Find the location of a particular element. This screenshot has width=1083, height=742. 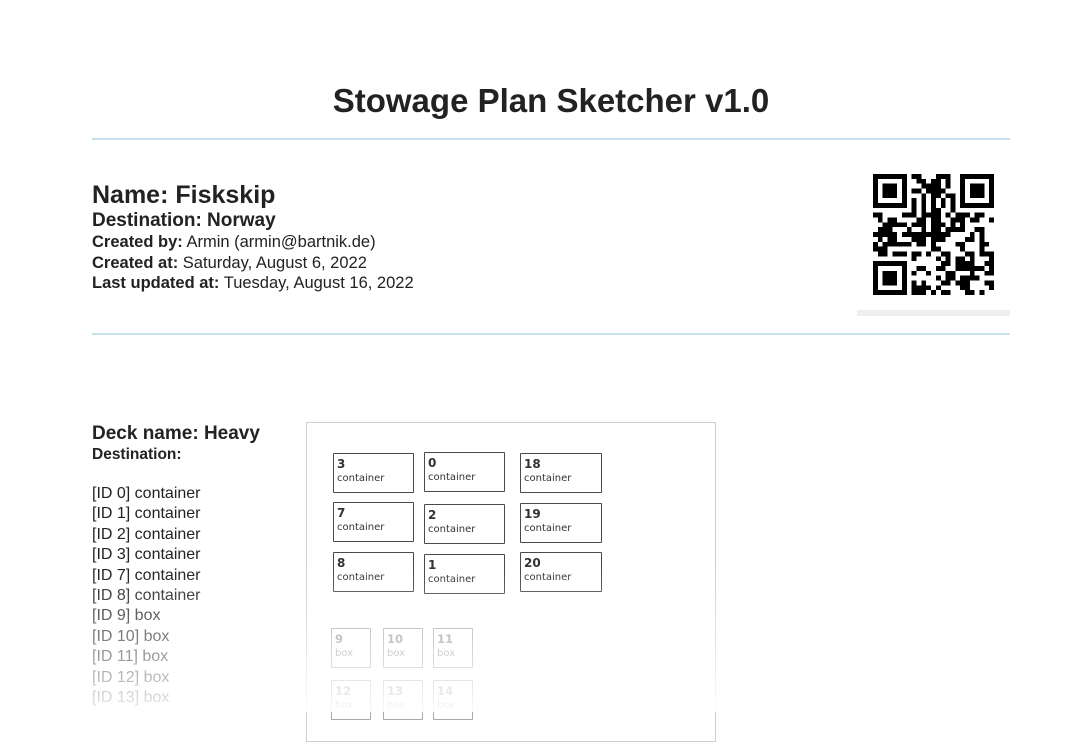

deck-item: [ID 10] box is located at coordinates (131, 636).